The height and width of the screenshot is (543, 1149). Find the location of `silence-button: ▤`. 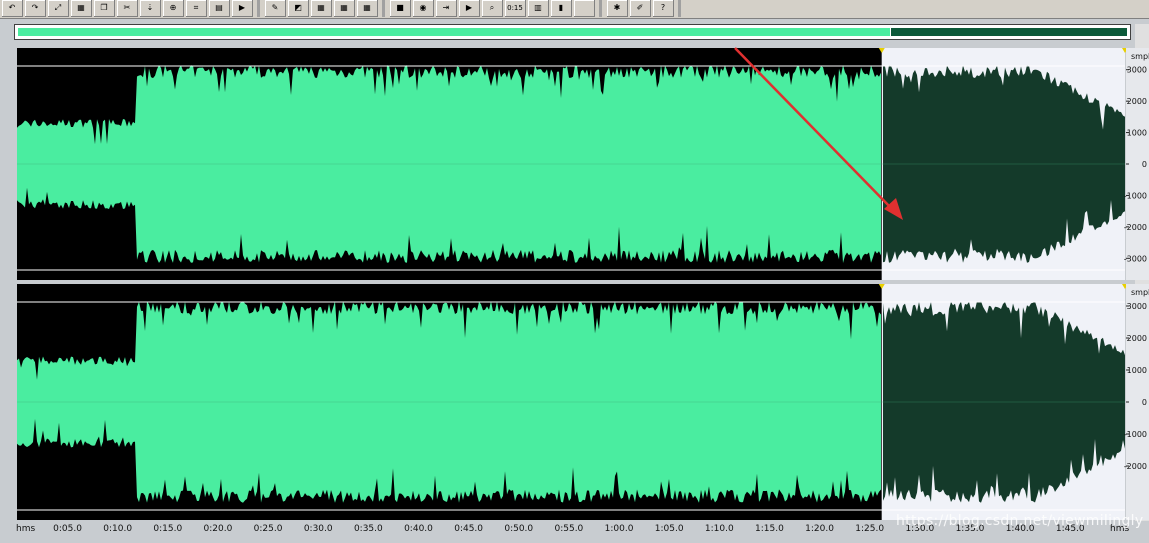

silence-button: ▤ is located at coordinates (219, 8).